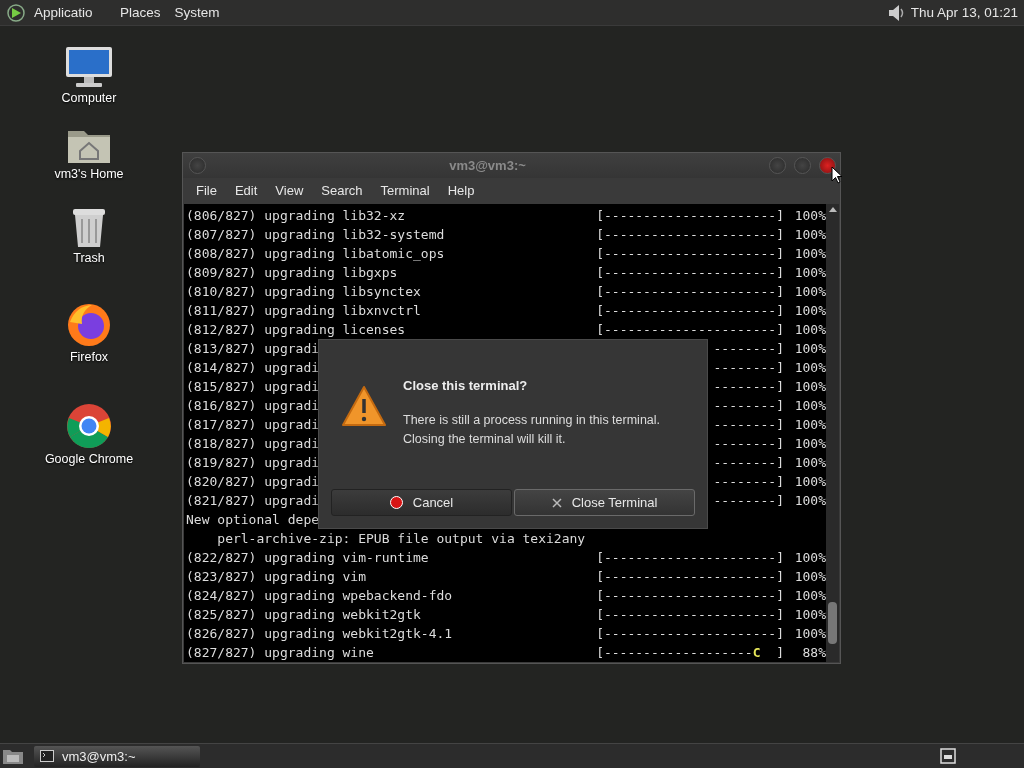  I want to click on terminal-line: (823/827) upgrading vim, so click(276, 577).